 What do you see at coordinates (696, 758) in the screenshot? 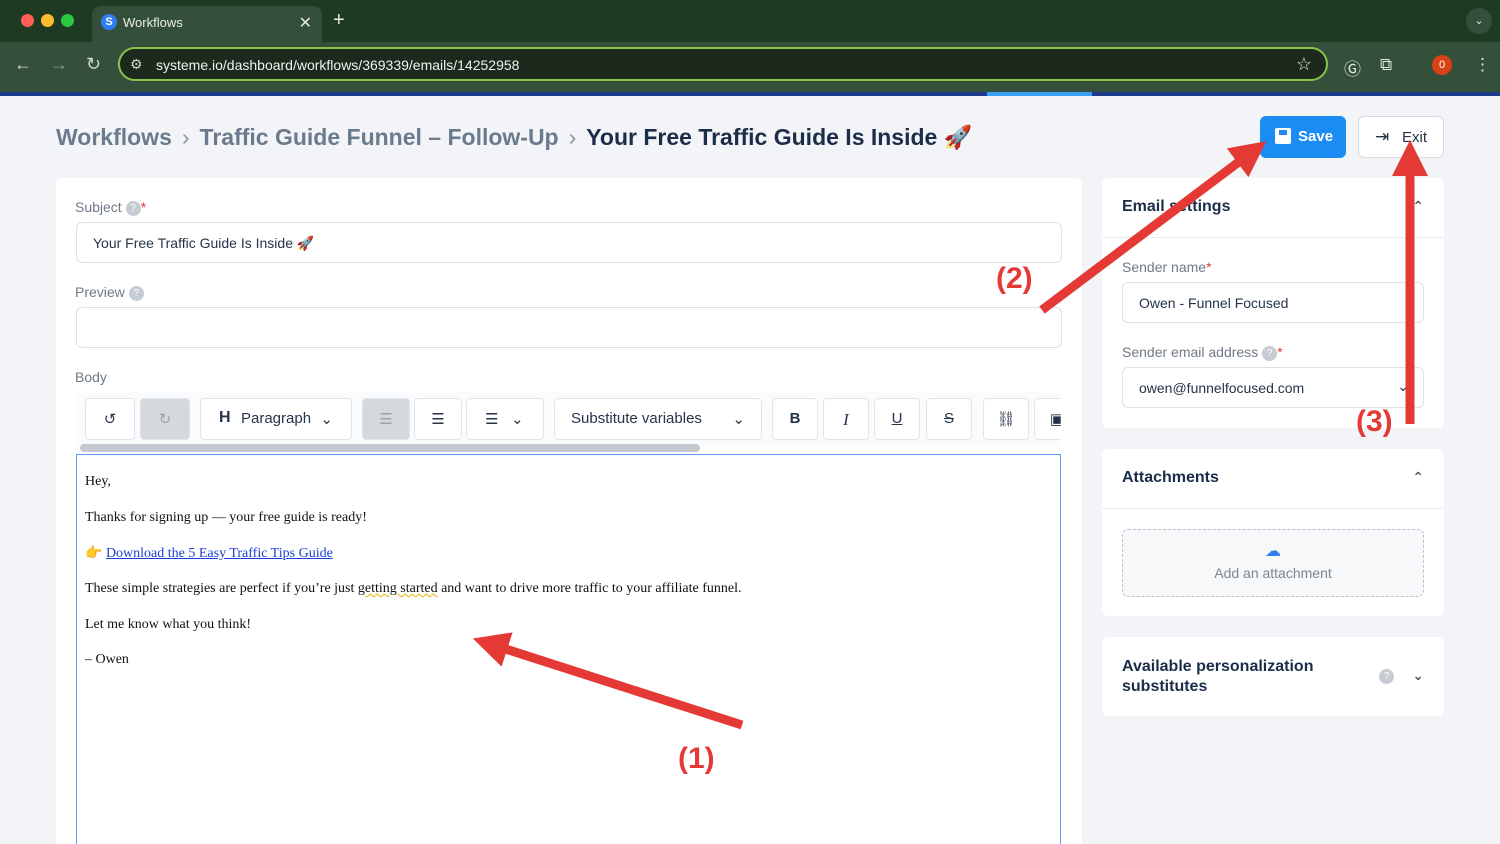
I see `annotation-label-1: (1)` at bounding box center [696, 758].